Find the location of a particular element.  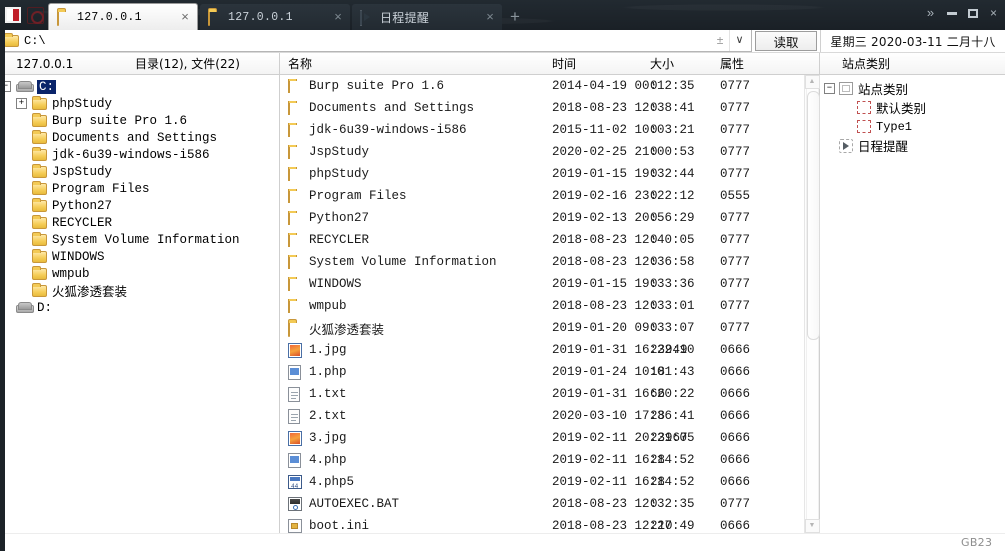

tree-item: System Volume Information is located at coordinates (139, 239).